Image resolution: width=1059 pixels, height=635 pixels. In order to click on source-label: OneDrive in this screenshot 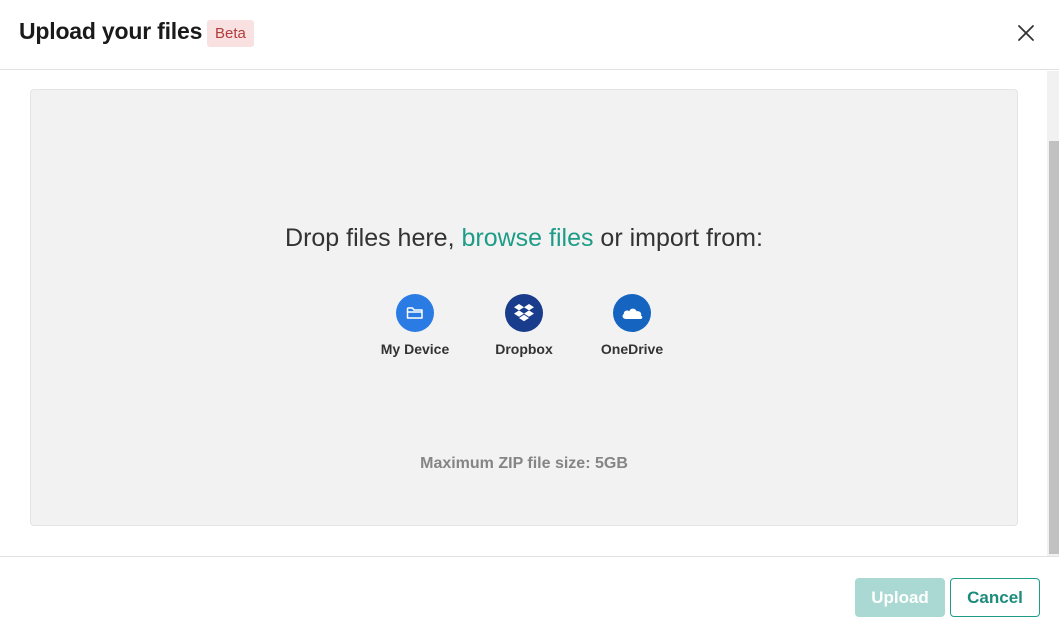, I will do `click(632, 349)`.